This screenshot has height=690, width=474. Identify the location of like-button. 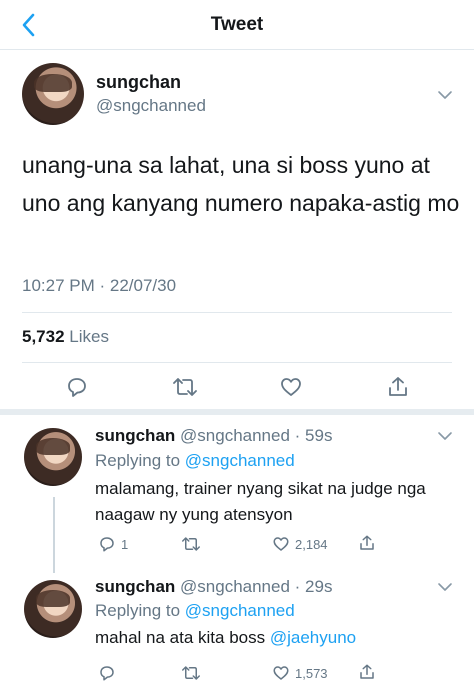
(291, 387).